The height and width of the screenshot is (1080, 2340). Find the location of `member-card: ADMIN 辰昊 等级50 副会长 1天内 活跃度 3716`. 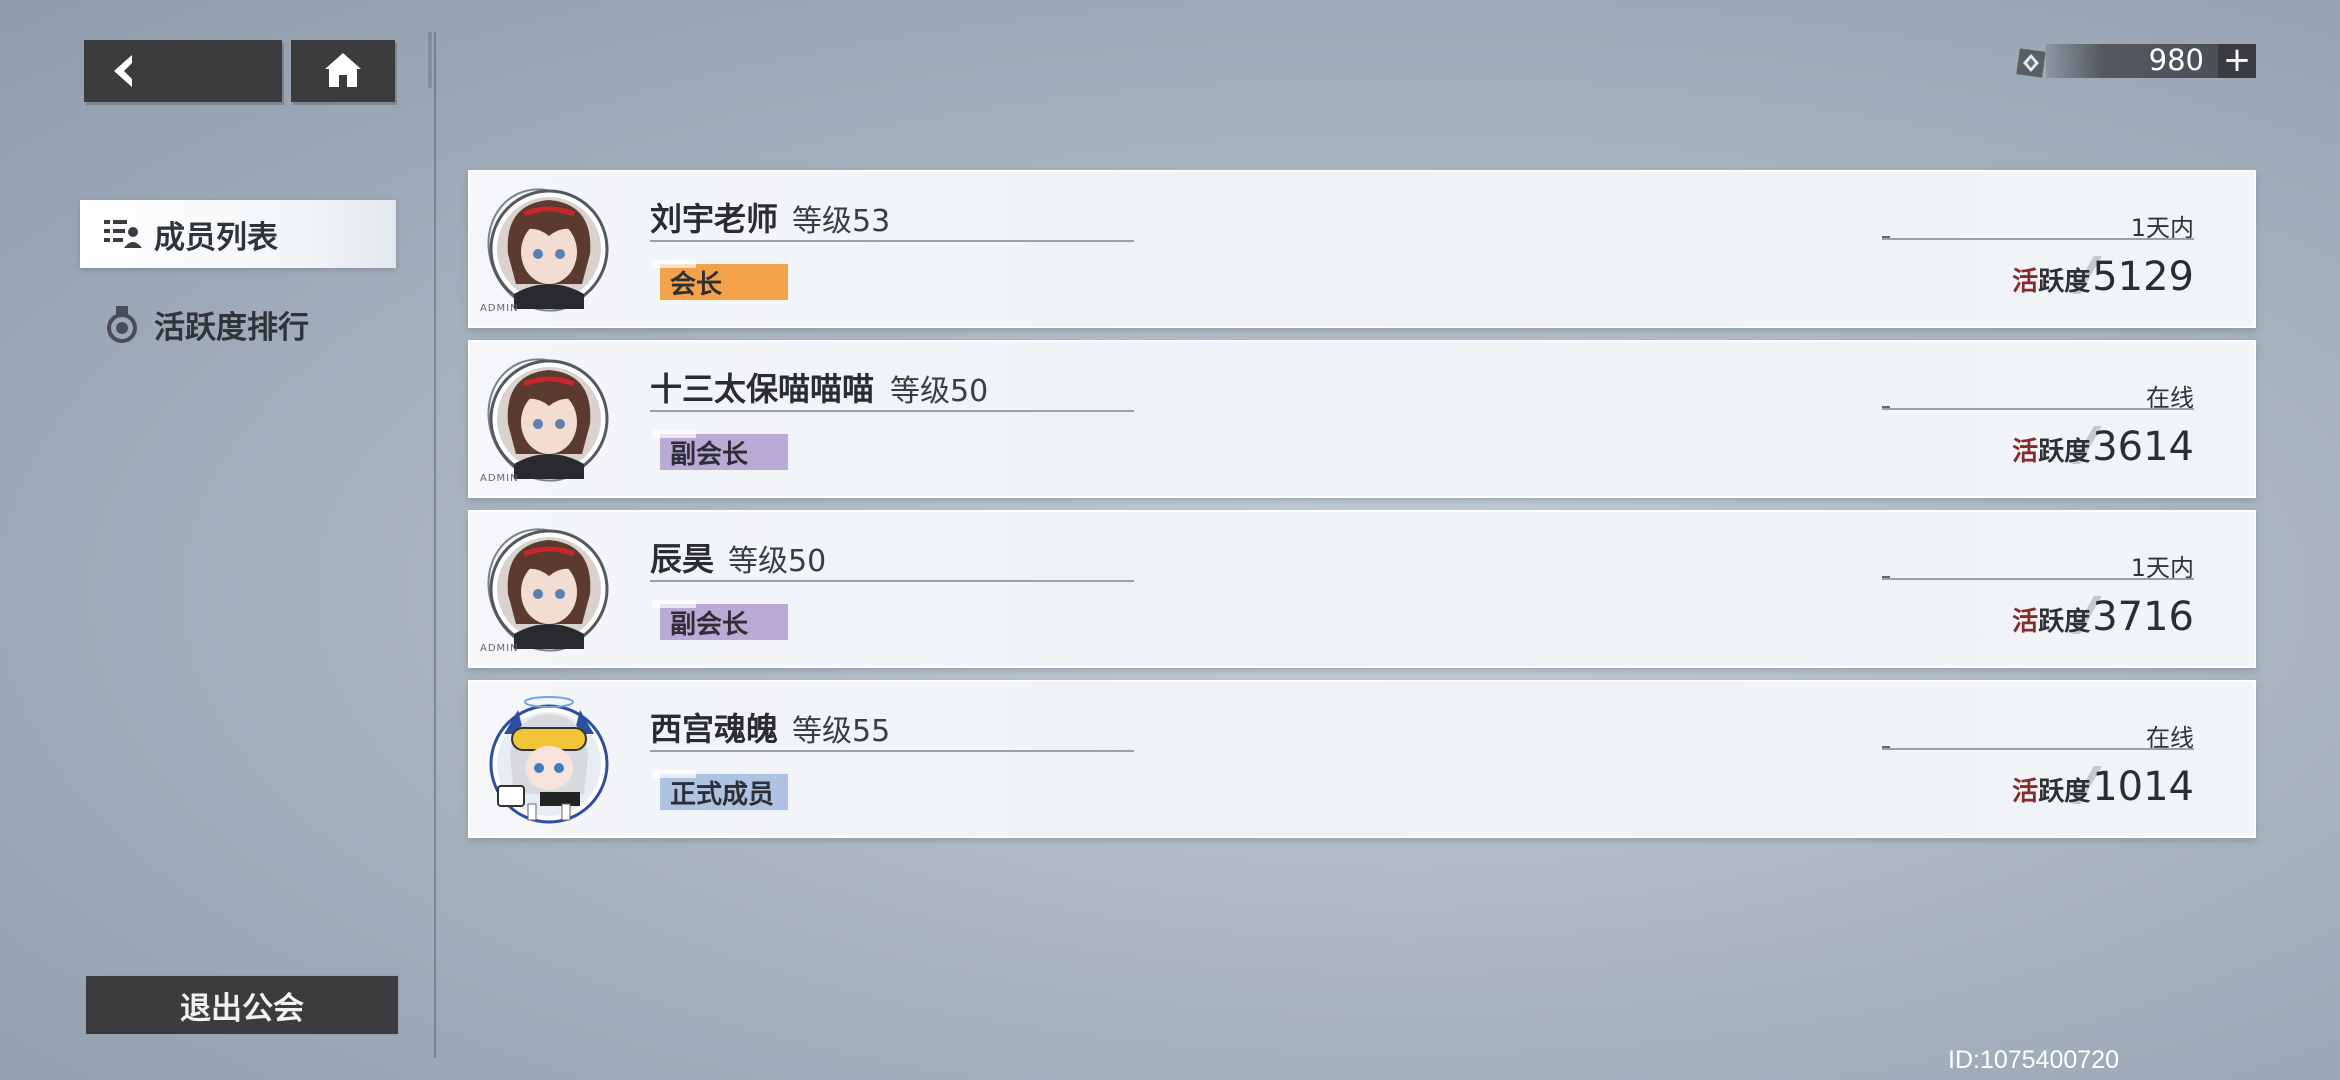

member-card: ADMIN 辰昊 等级50 副会长 1天内 活跃度 3716 is located at coordinates (1362, 589).